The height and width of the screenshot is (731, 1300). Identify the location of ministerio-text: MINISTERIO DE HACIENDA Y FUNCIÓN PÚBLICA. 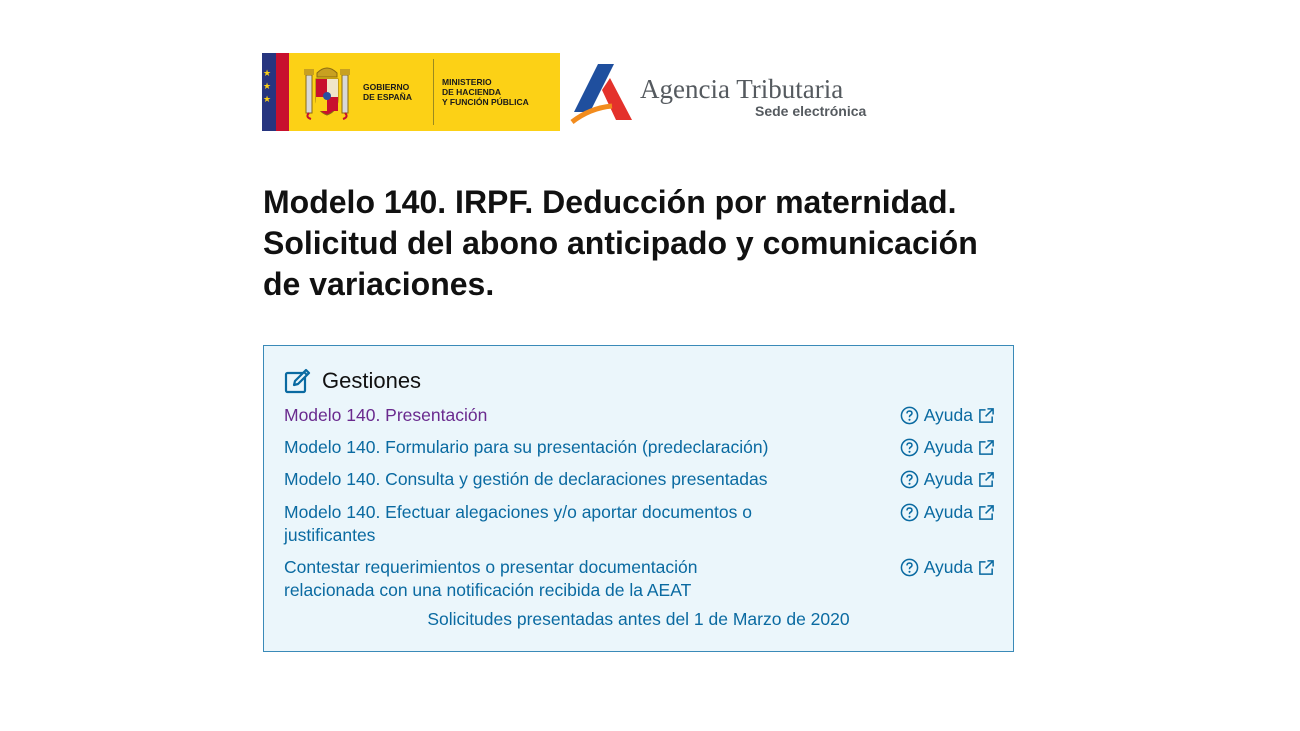
(485, 92).